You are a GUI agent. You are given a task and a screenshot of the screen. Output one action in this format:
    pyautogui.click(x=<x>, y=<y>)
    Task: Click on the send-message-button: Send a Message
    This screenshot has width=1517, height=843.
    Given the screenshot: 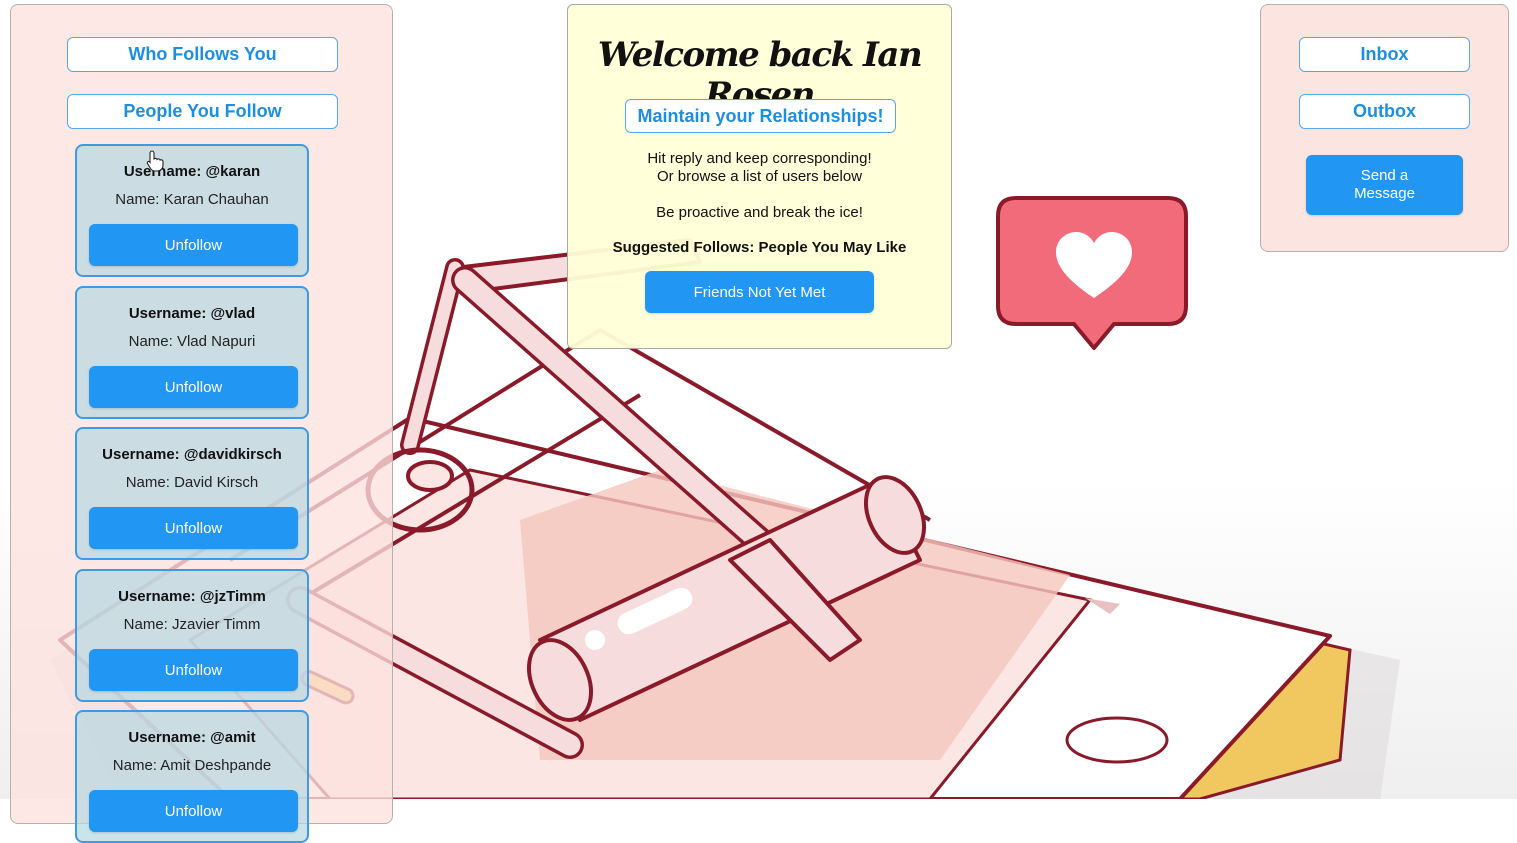 What is the action you would take?
    pyautogui.click(x=1384, y=185)
    